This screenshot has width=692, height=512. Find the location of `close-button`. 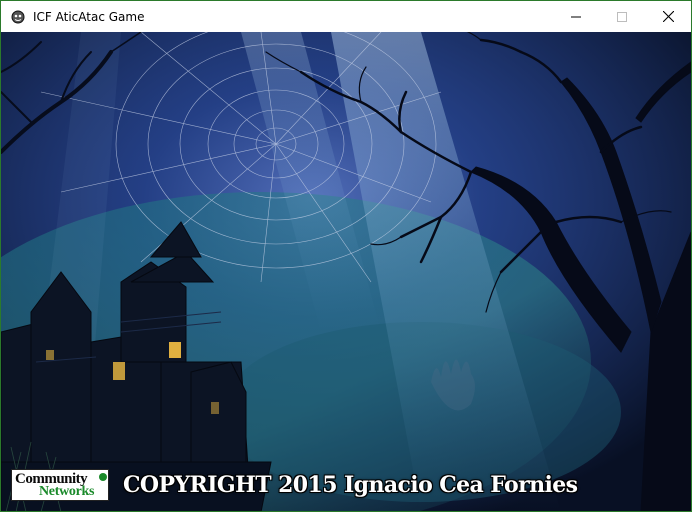

close-button is located at coordinates (668, 16).